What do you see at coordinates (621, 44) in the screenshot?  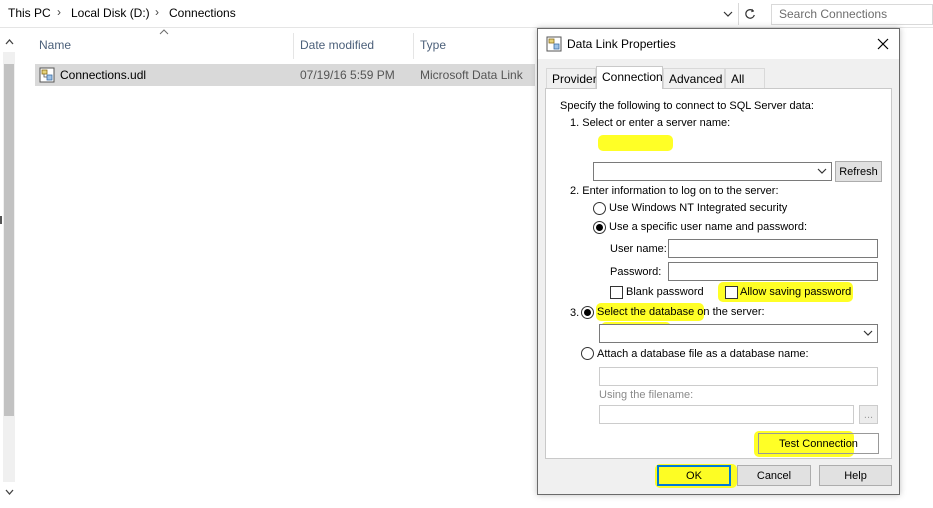 I see `dialog-title: Data Link Properties` at bounding box center [621, 44].